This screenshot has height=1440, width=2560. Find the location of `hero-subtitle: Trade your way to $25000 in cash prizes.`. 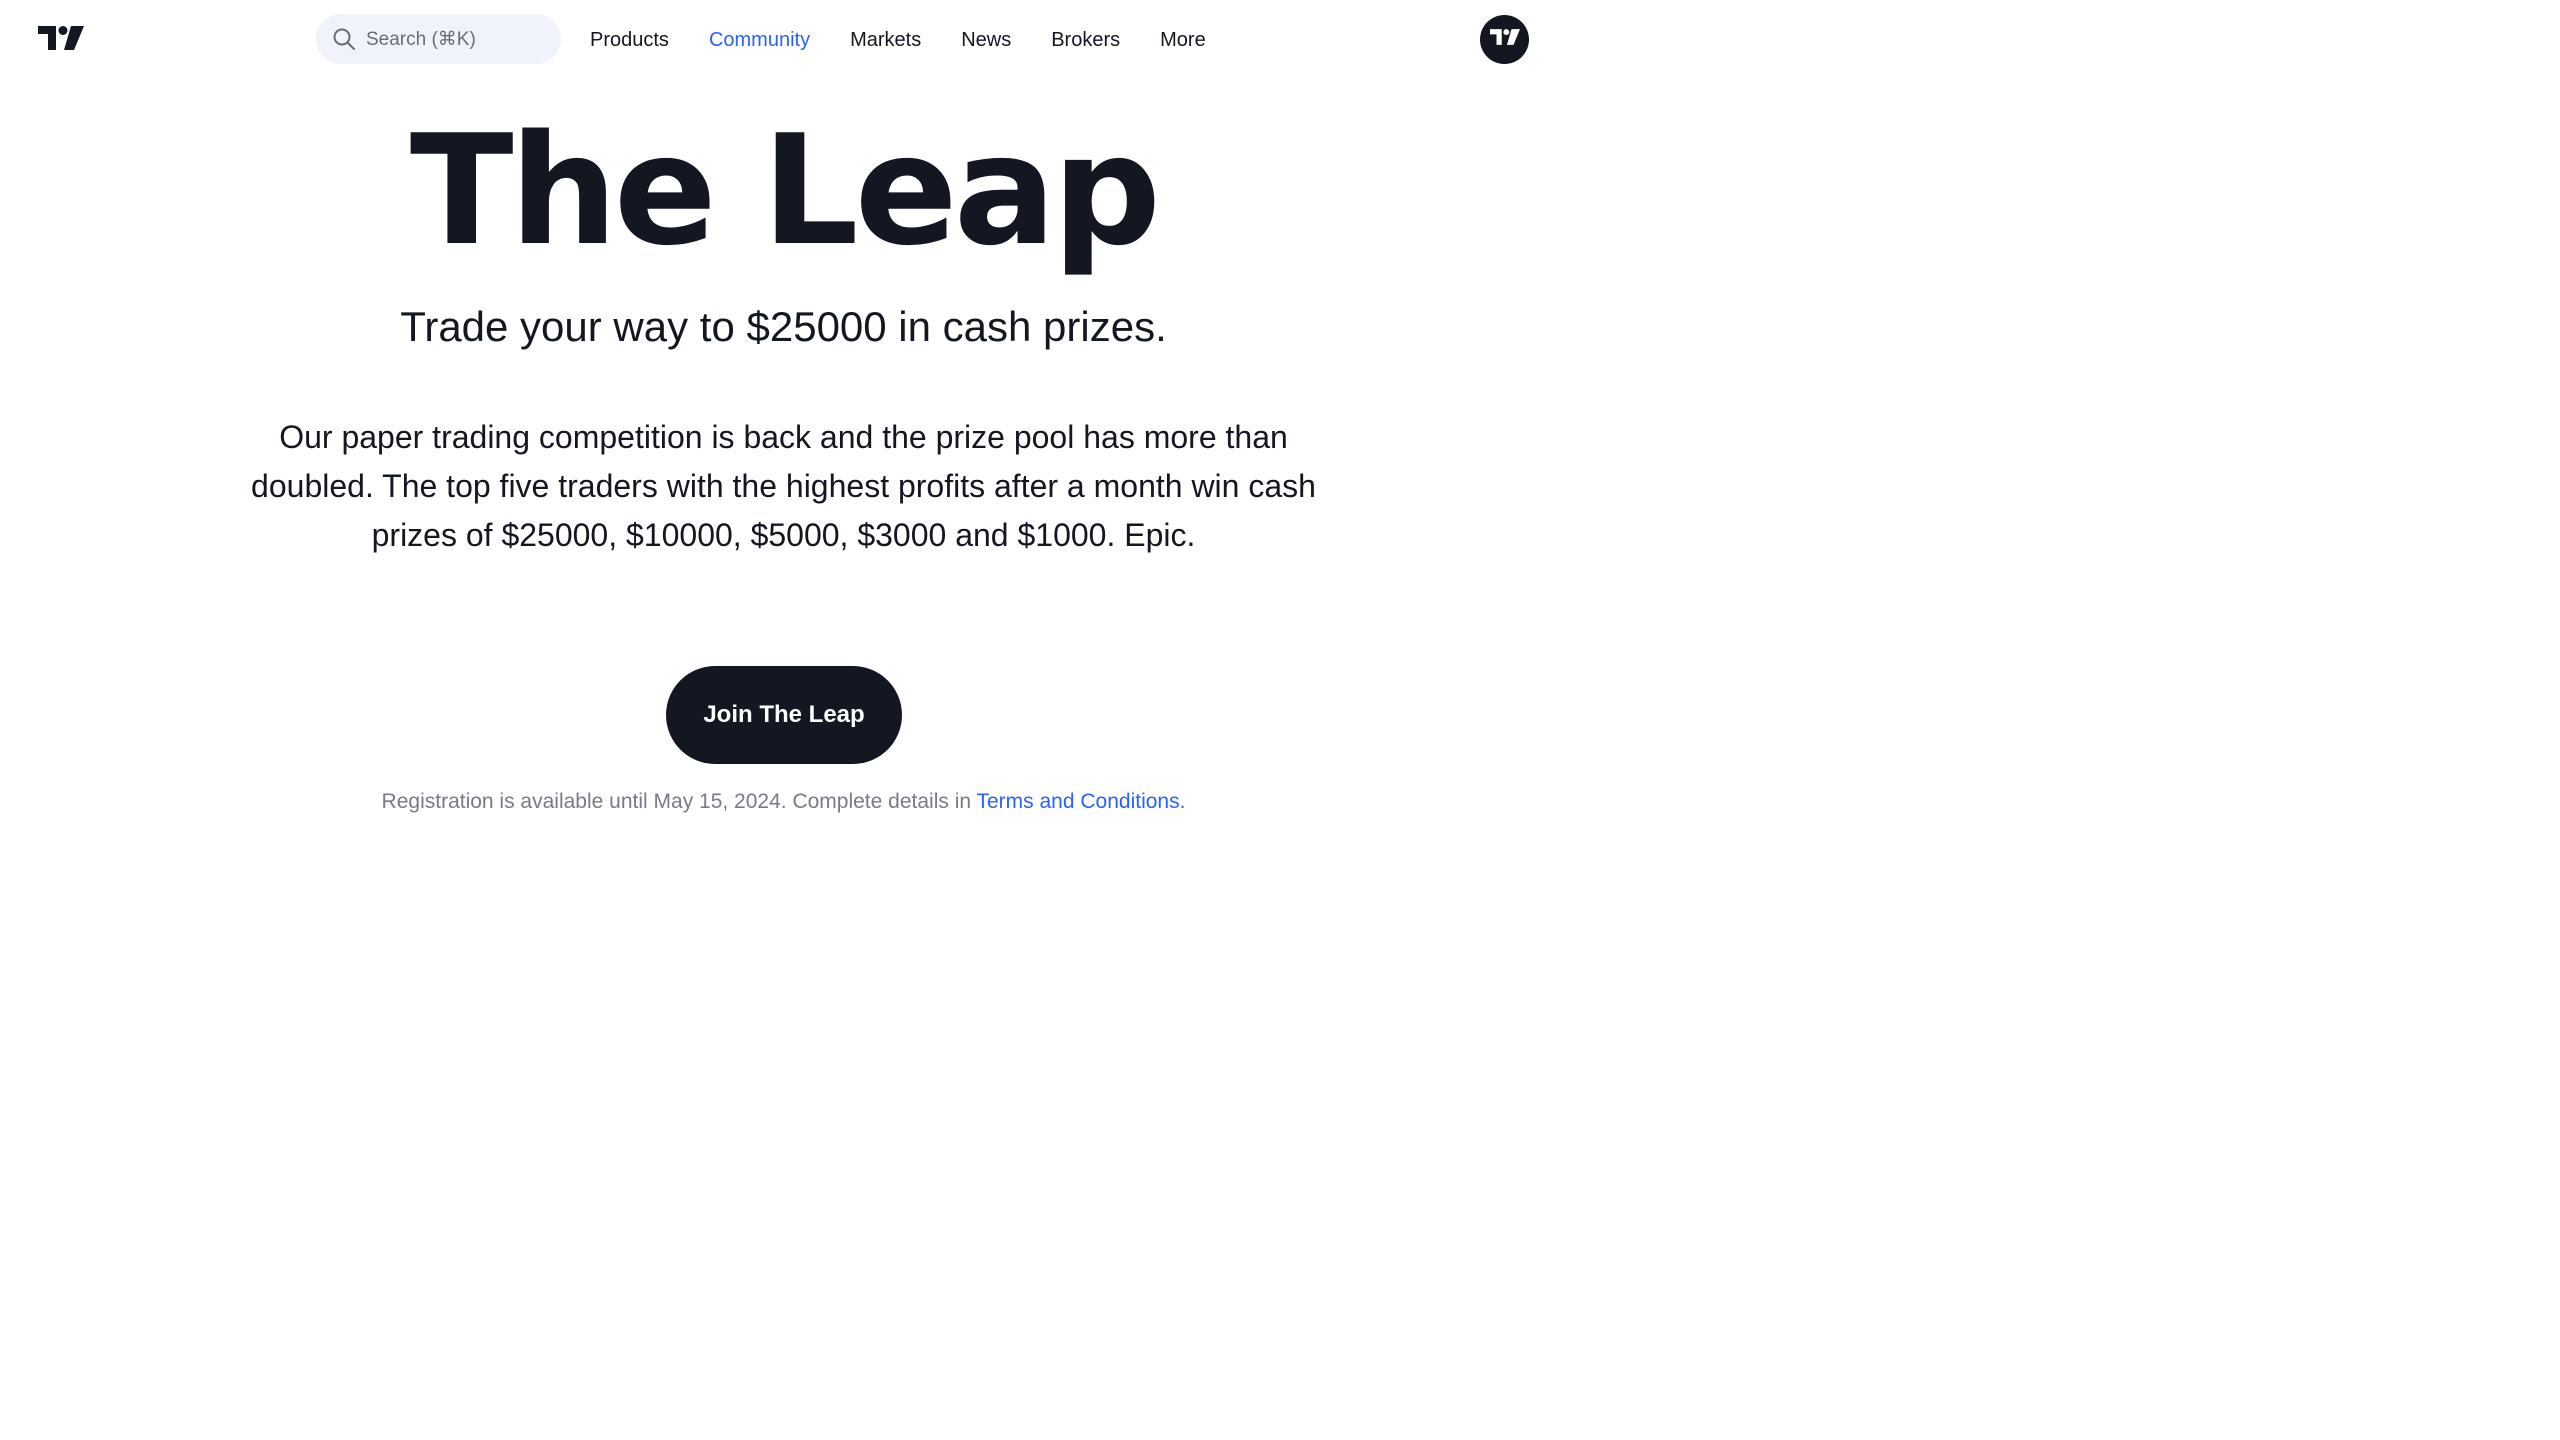

hero-subtitle: Trade your way to $25000 in cash prizes. is located at coordinates (783, 326).